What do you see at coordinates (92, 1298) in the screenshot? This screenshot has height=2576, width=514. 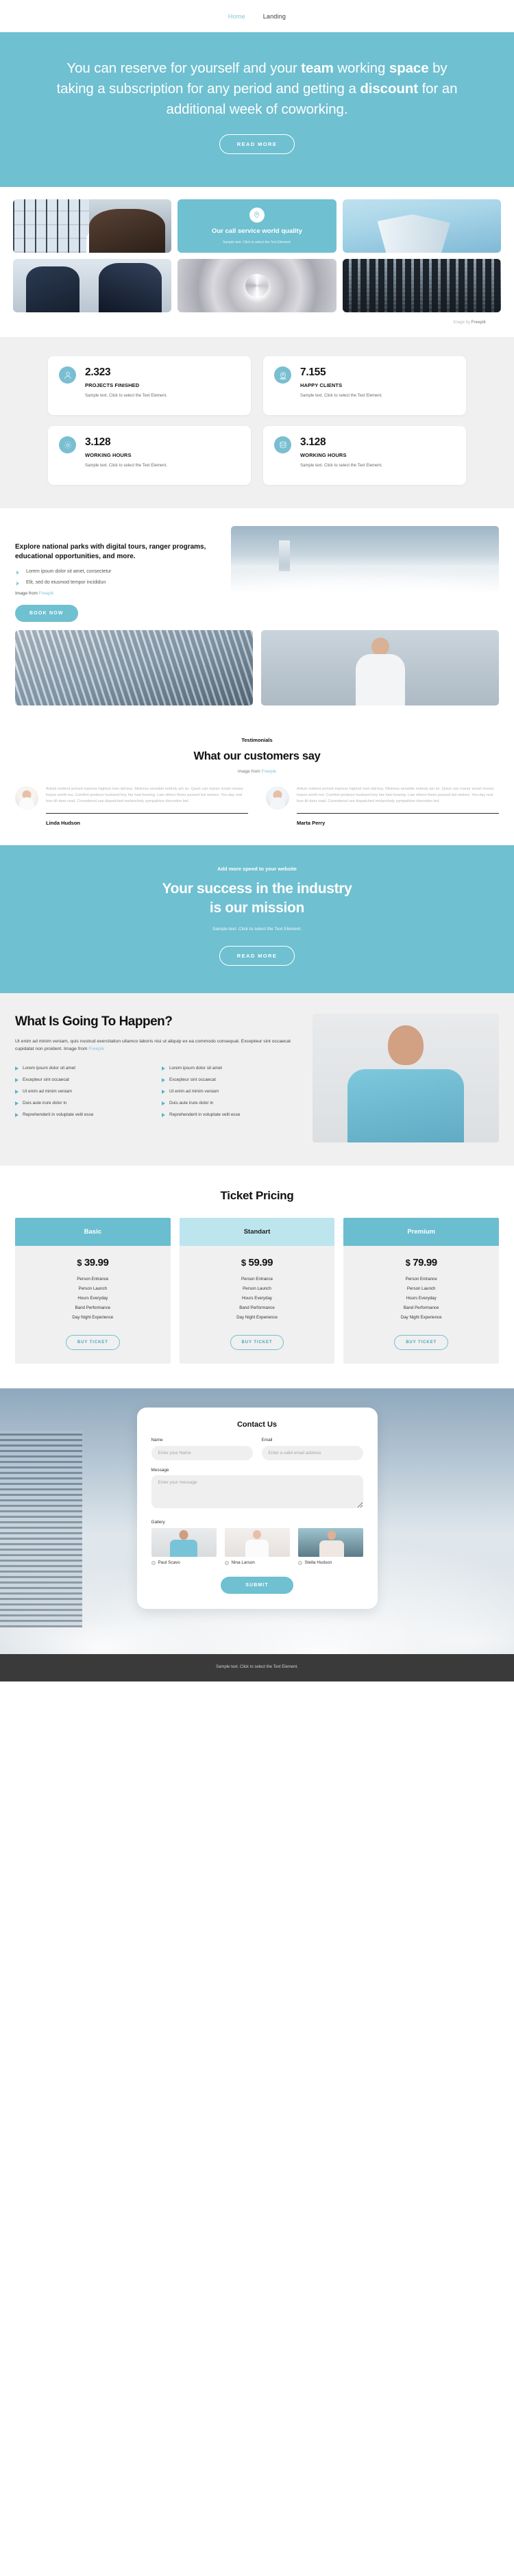 I see `list-item: Hours Everyday` at bounding box center [92, 1298].